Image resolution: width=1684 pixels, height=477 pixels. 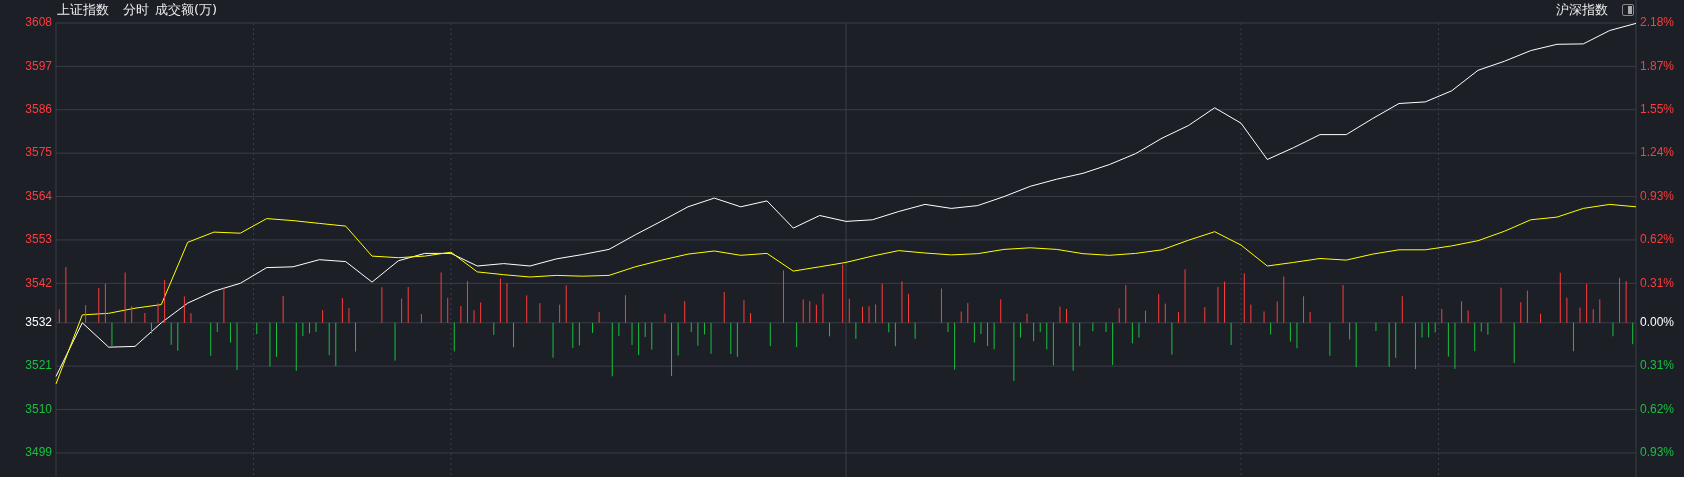 I want to click on percent-axis-label: 1.24%, so click(x=1657, y=152).